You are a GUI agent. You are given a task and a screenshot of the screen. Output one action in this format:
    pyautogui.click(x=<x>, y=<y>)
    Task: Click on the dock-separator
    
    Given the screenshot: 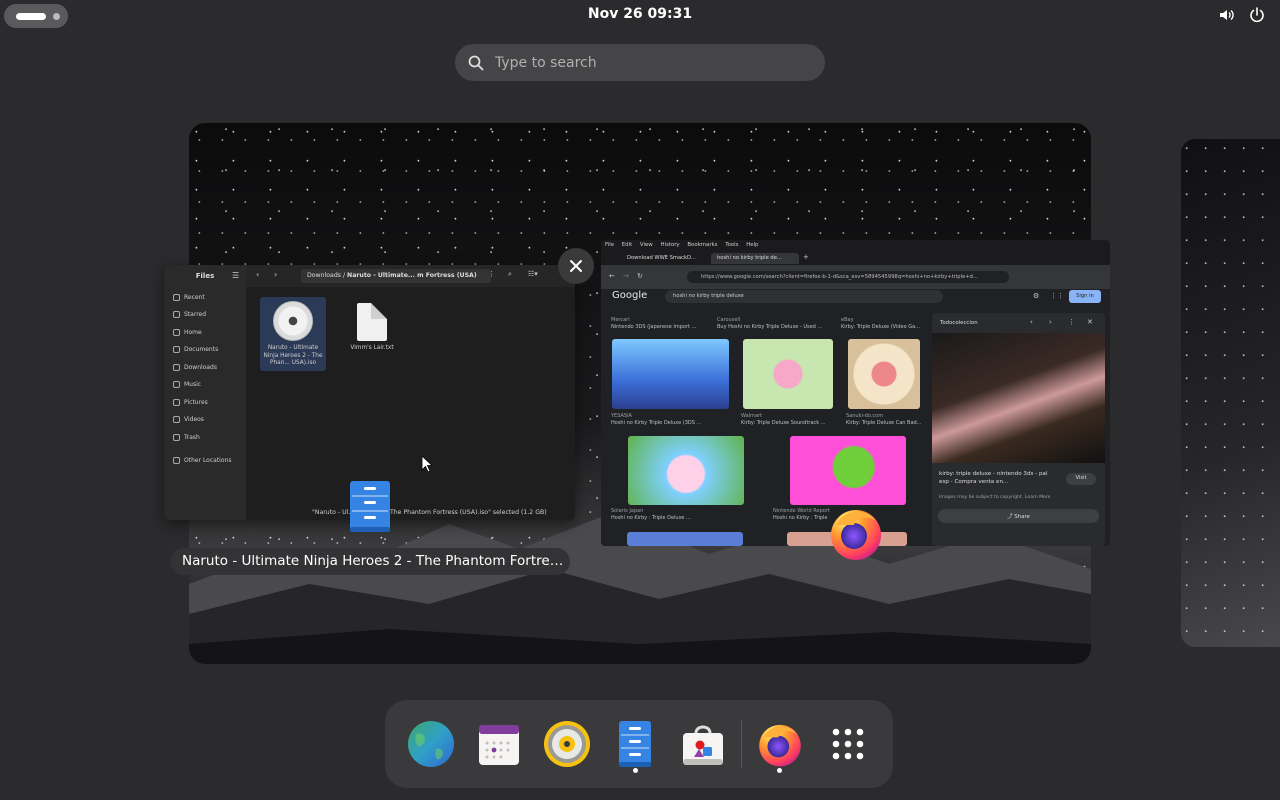 What is the action you would take?
    pyautogui.click(x=741, y=744)
    